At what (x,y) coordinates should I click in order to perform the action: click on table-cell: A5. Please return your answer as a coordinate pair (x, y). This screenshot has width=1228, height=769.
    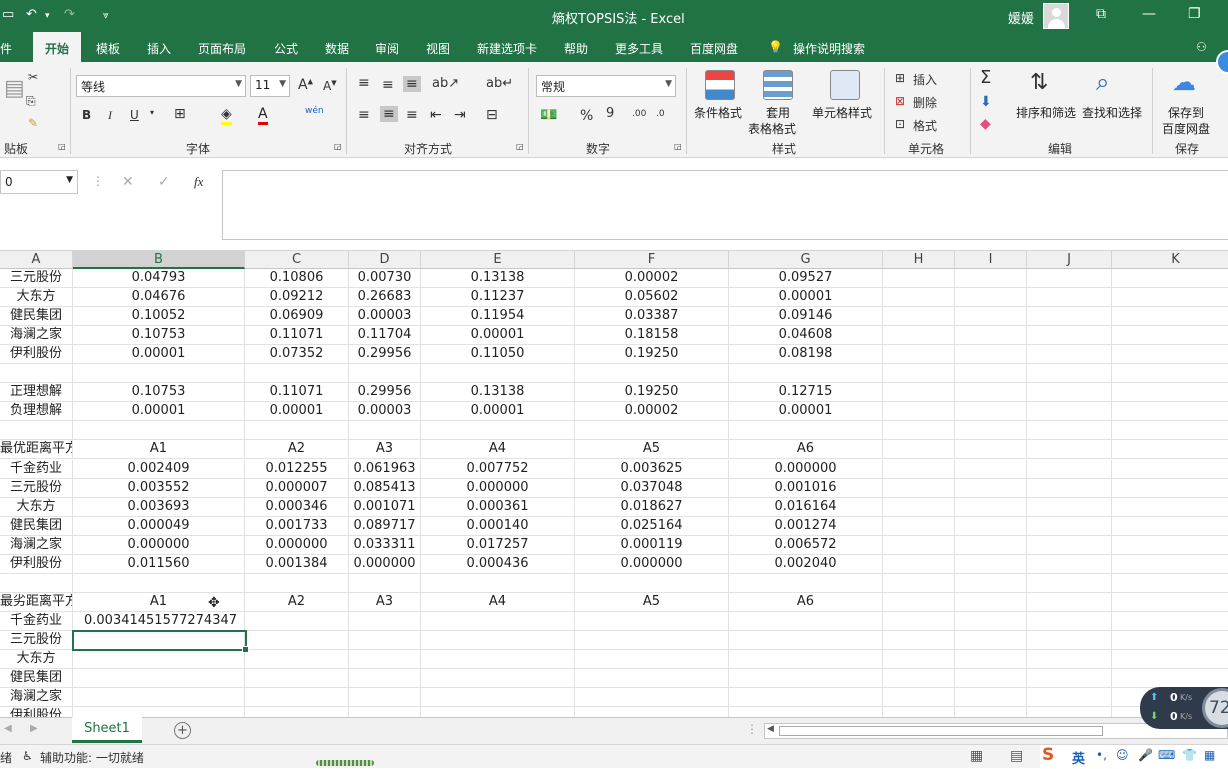
    Looking at the image, I should click on (652, 602).